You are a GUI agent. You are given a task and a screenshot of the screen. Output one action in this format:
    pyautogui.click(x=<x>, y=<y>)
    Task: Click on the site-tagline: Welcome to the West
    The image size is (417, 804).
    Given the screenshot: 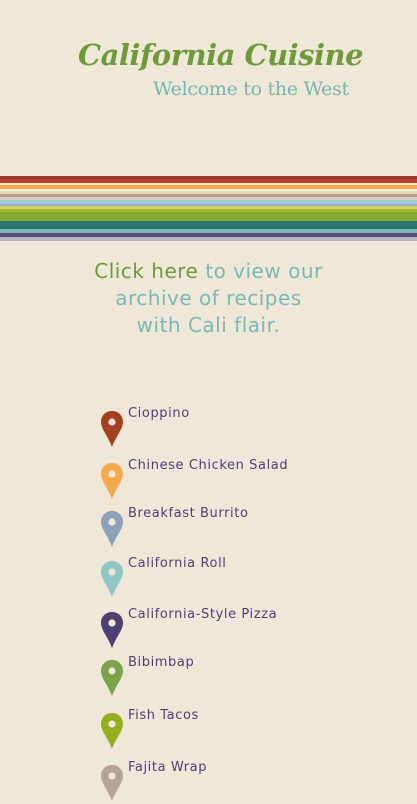 What is the action you would take?
    pyautogui.click(x=251, y=89)
    